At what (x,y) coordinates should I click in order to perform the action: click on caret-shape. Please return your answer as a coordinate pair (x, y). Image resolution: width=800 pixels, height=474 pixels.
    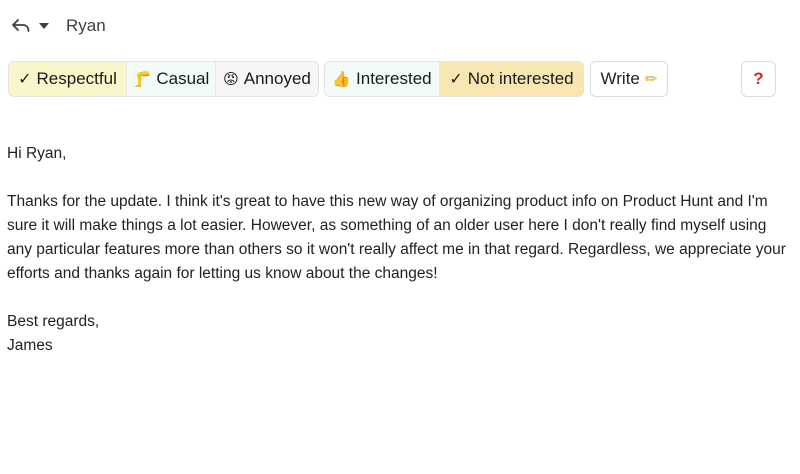
    Looking at the image, I should click on (44, 26).